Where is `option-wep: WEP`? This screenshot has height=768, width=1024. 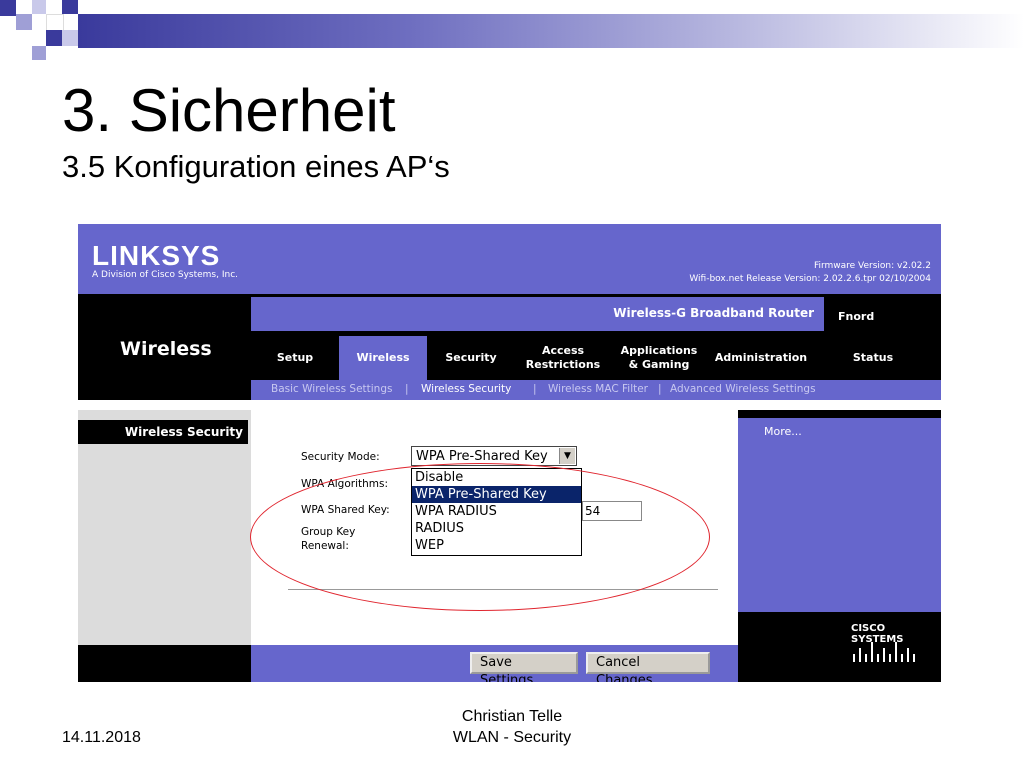 option-wep: WEP is located at coordinates (496, 545).